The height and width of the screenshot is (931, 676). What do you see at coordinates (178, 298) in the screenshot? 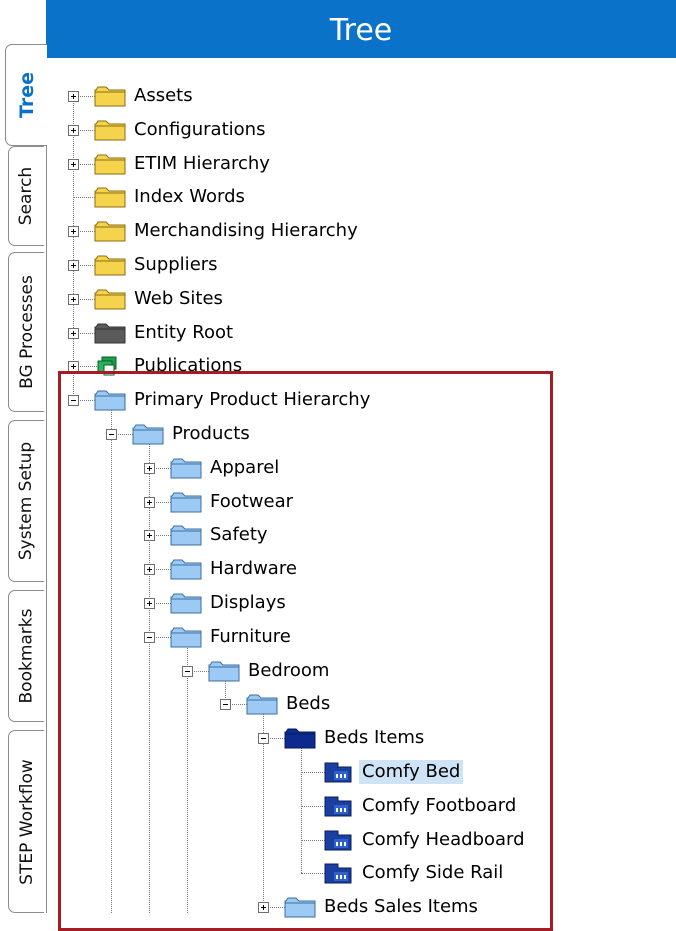
I see `tree-node-label: Web Sites` at bounding box center [178, 298].